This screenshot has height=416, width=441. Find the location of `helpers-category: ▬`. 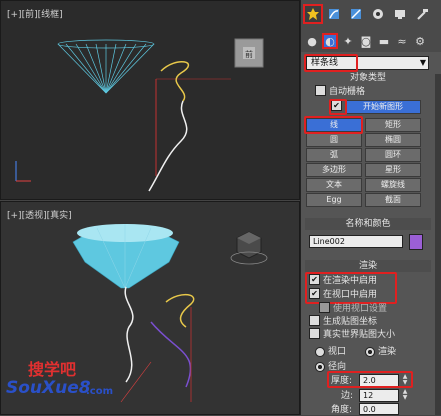

helpers-category: ▬ is located at coordinates (384, 41).